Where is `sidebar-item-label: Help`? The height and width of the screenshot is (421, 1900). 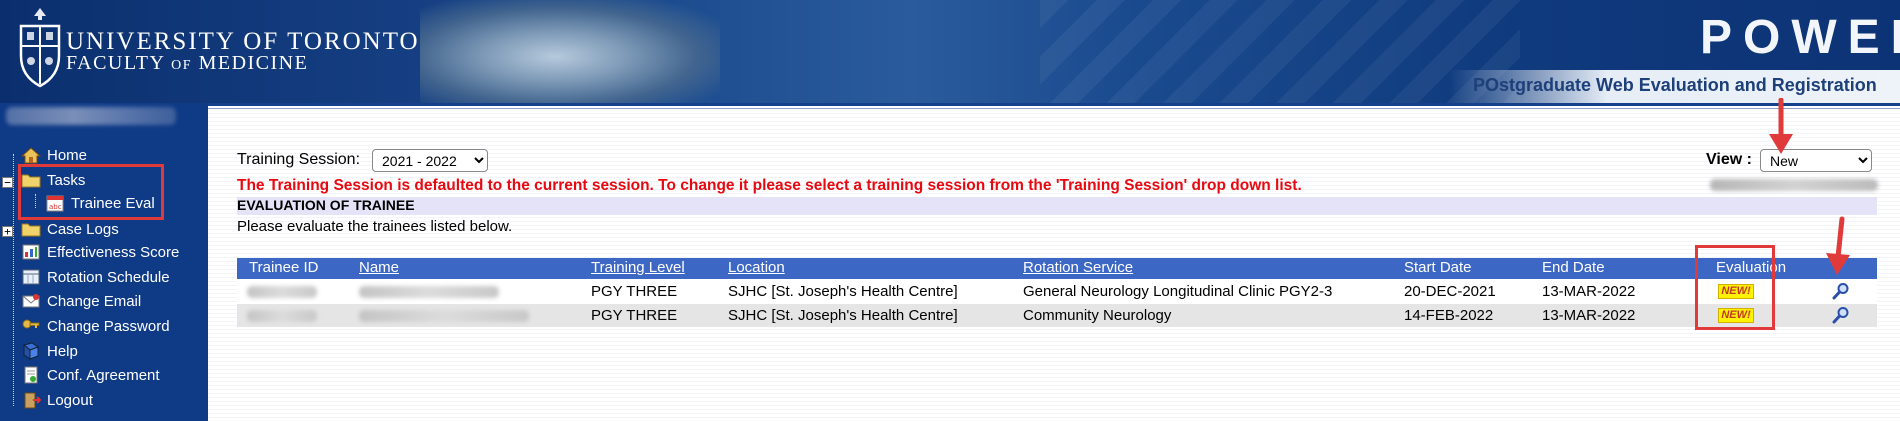 sidebar-item-label: Help is located at coordinates (62, 351).